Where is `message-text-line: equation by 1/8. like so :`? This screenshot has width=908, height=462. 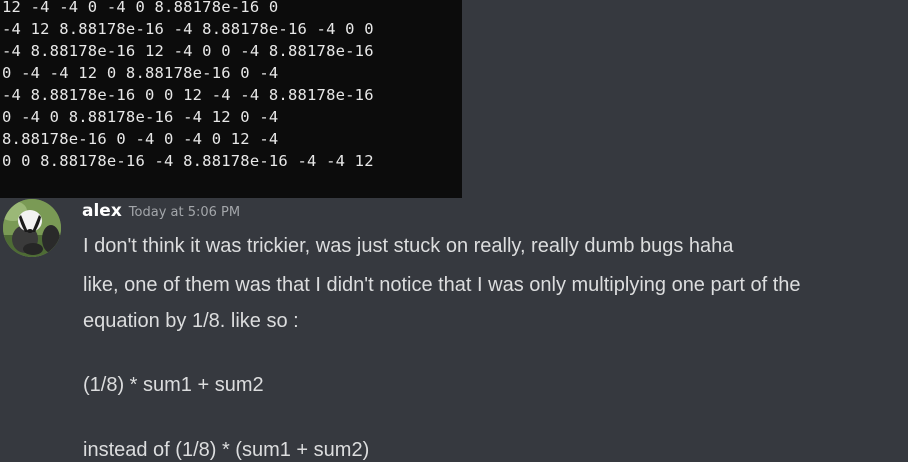 message-text-line: equation by 1/8. like so : is located at coordinates (191, 321).